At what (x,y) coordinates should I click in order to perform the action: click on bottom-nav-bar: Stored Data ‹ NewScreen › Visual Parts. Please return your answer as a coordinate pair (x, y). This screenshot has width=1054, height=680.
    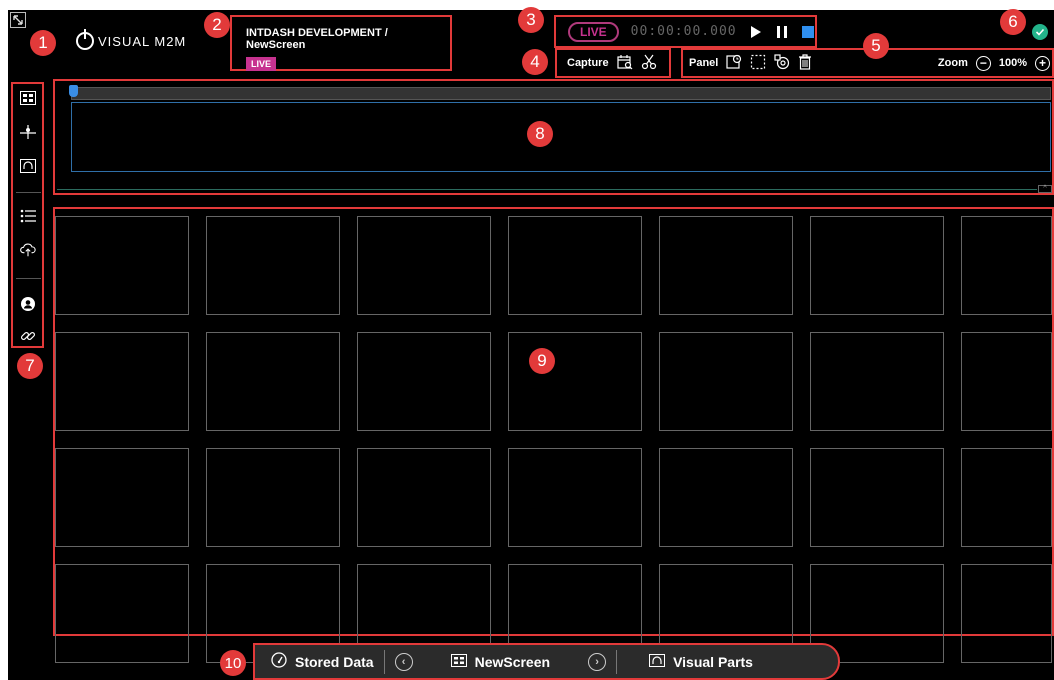
    Looking at the image, I should click on (546, 661).